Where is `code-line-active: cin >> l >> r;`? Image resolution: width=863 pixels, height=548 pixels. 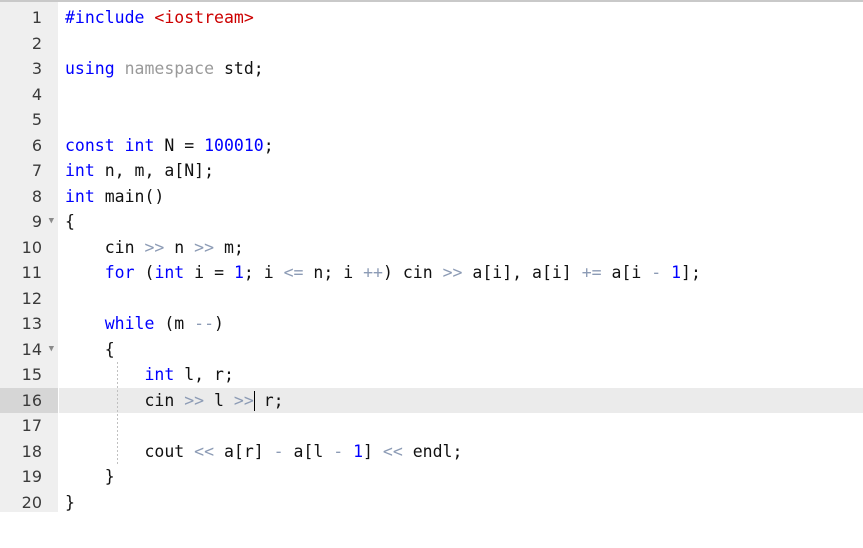
code-line-active: cin >> l >> r; is located at coordinates (431, 400).